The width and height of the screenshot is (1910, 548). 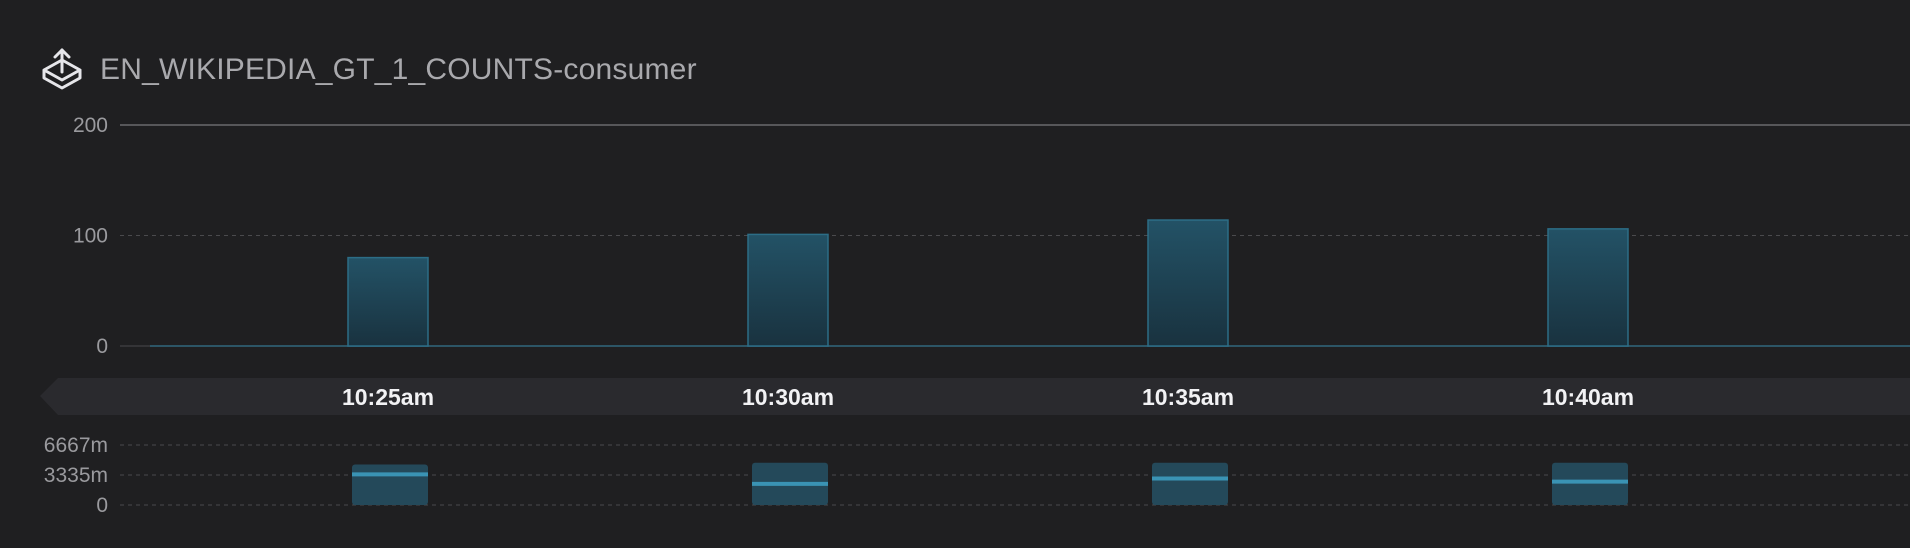 I want to click on time-tick-label: 10:30am, so click(x=788, y=397).